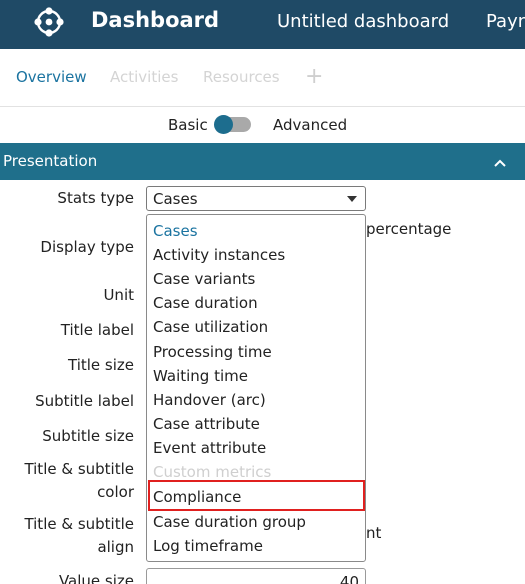 The image size is (525, 584). I want to click on stats-type-select: Cases, so click(256, 198).